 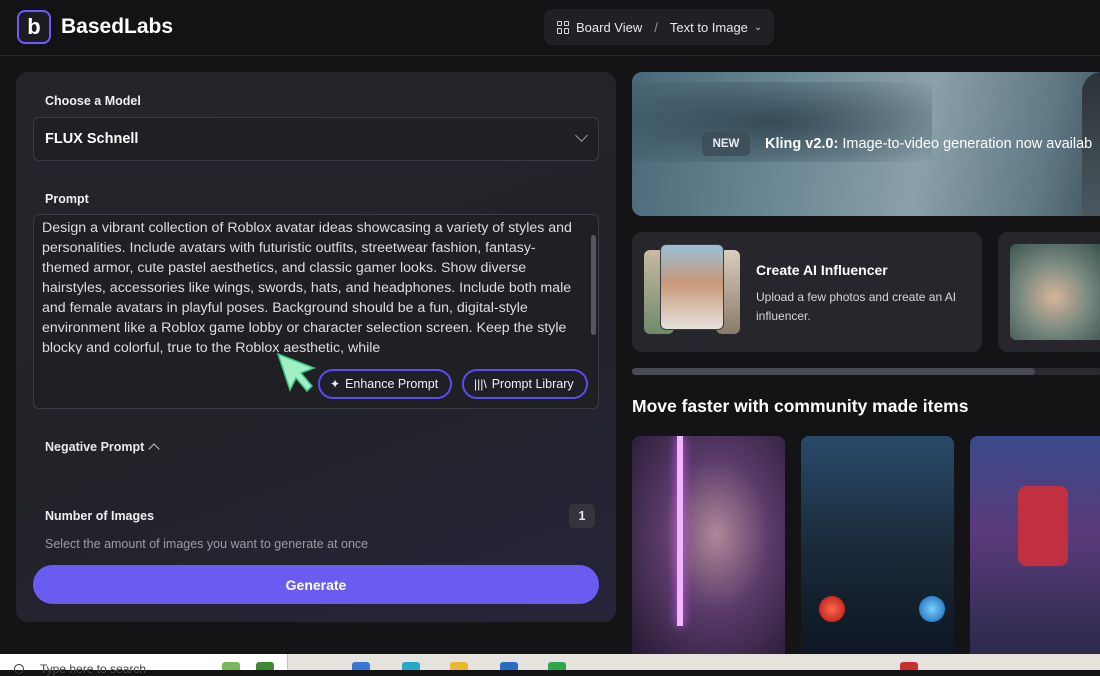 I want to click on model-select: FLUX Schnell, so click(x=316, y=139).